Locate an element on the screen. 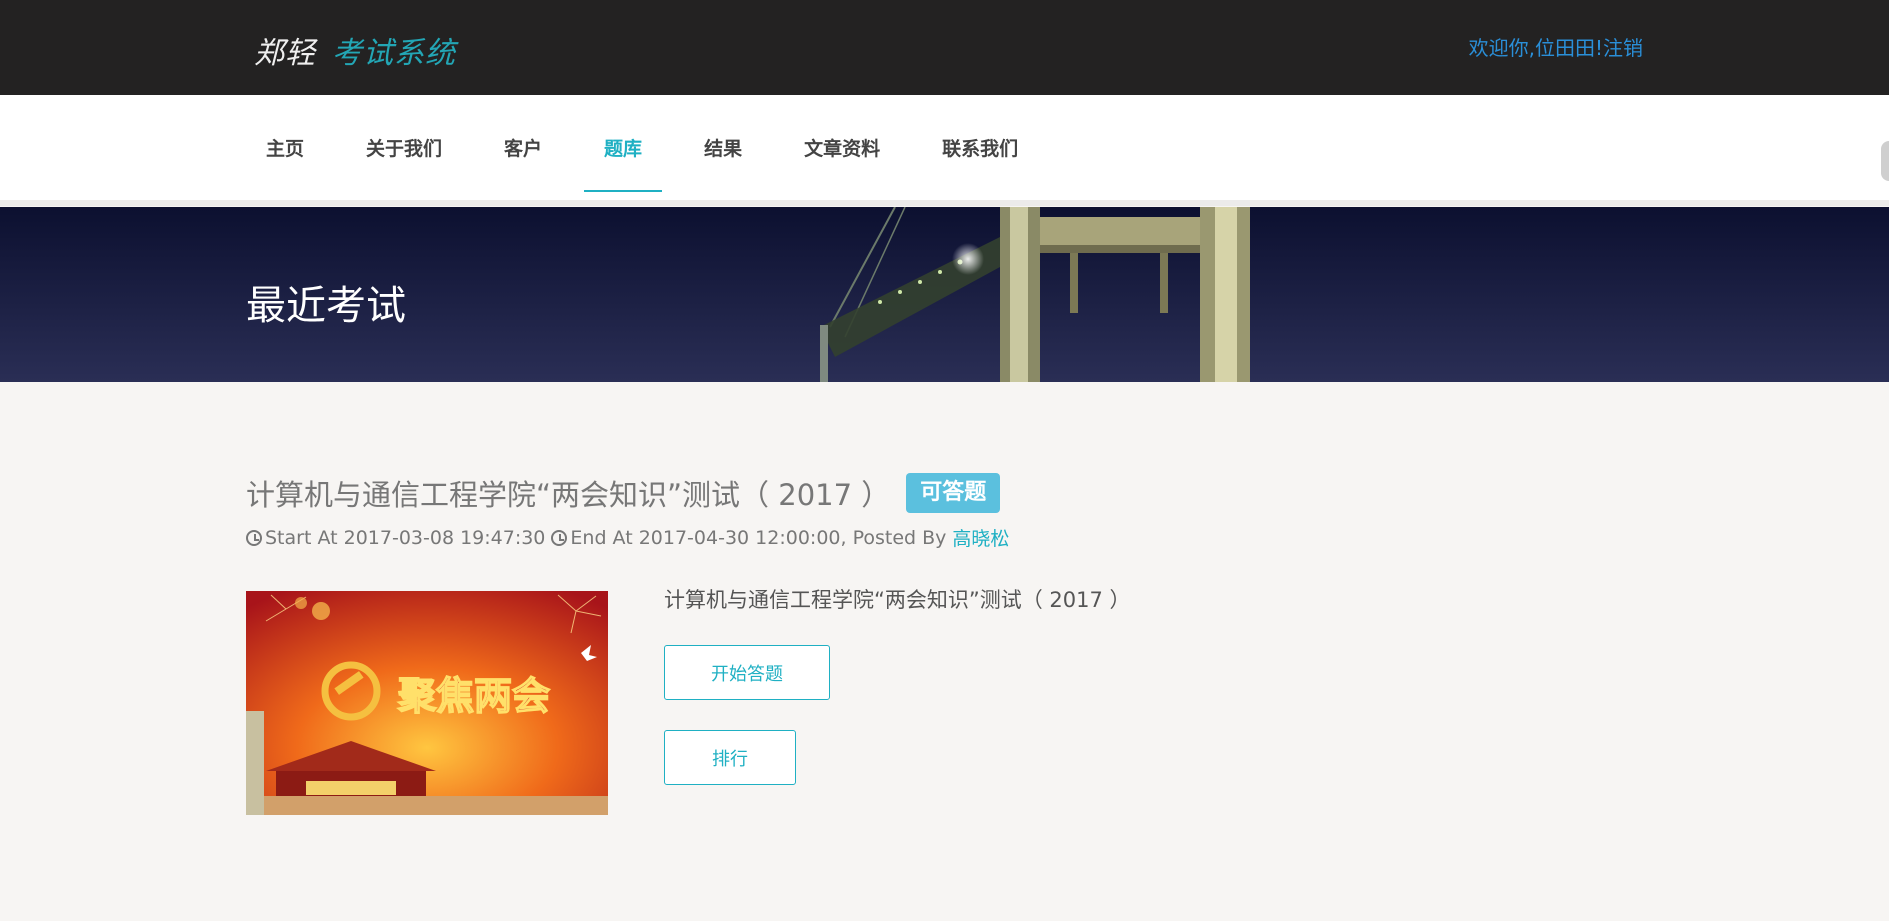  nav-item-home: 主页 is located at coordinates (285, 147).